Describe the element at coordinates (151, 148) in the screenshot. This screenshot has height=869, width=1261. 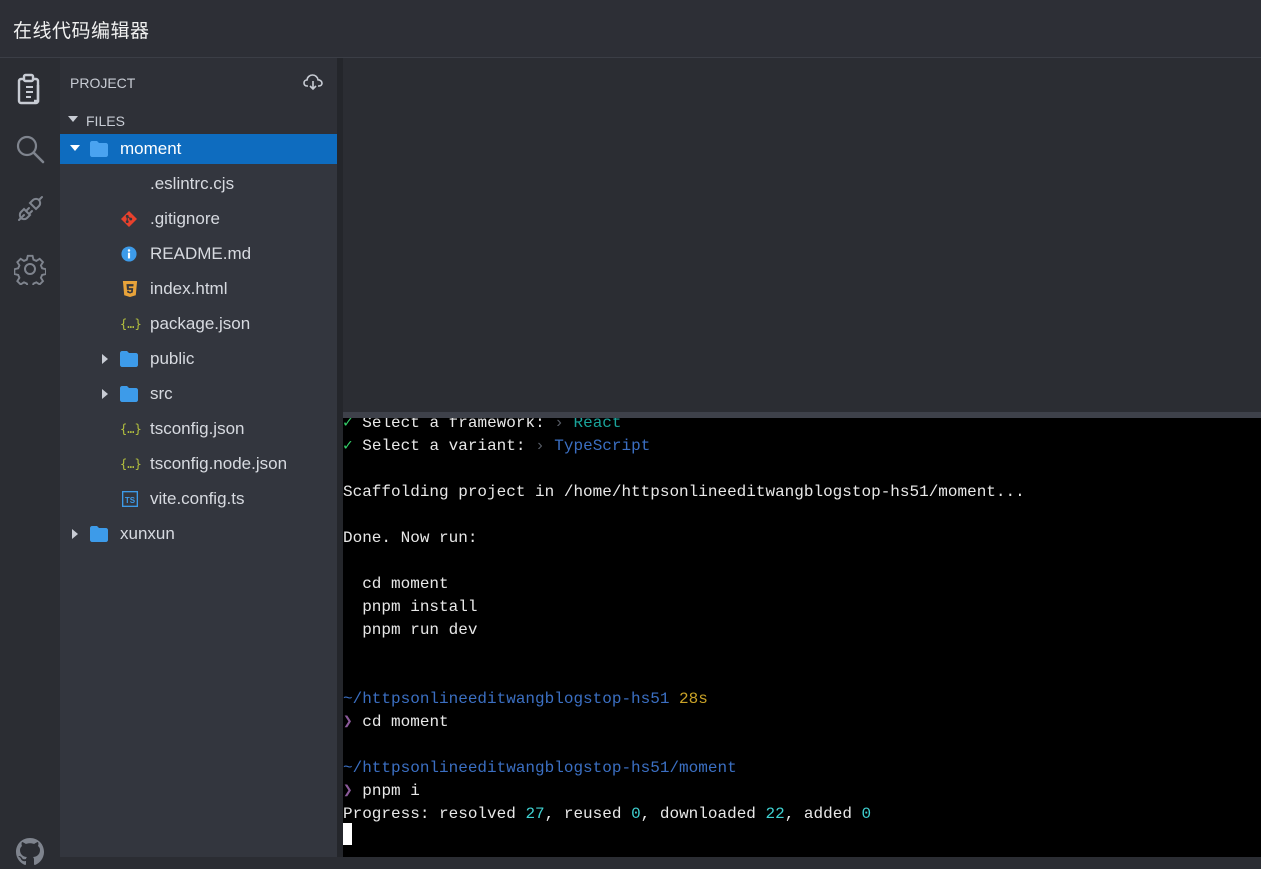
I see `tree-item-label: moment` at that location.